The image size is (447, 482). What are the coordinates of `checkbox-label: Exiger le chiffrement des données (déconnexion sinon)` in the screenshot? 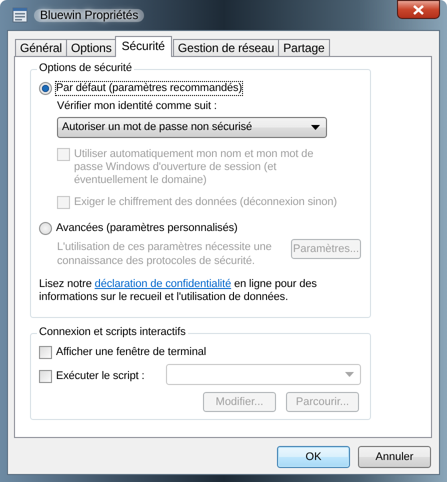 It's located at (205, 202).